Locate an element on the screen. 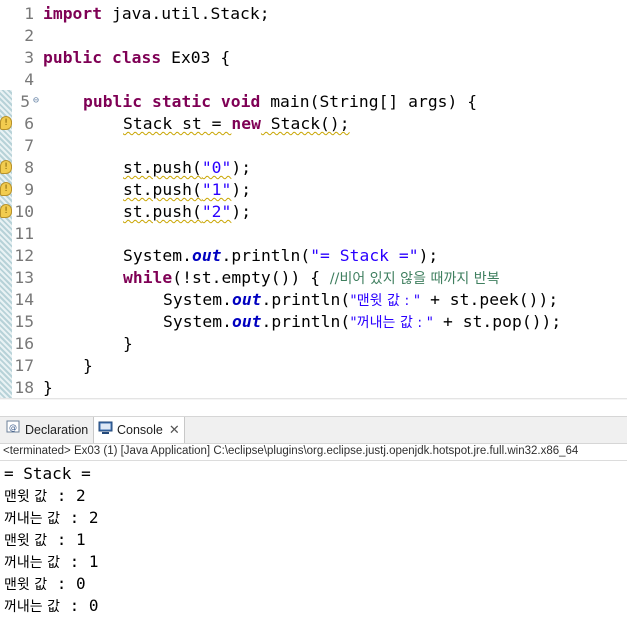 The height and width of the screenshot is (622, 627). tab-declaration-label: Declaration is located at coordinates (57, 430).